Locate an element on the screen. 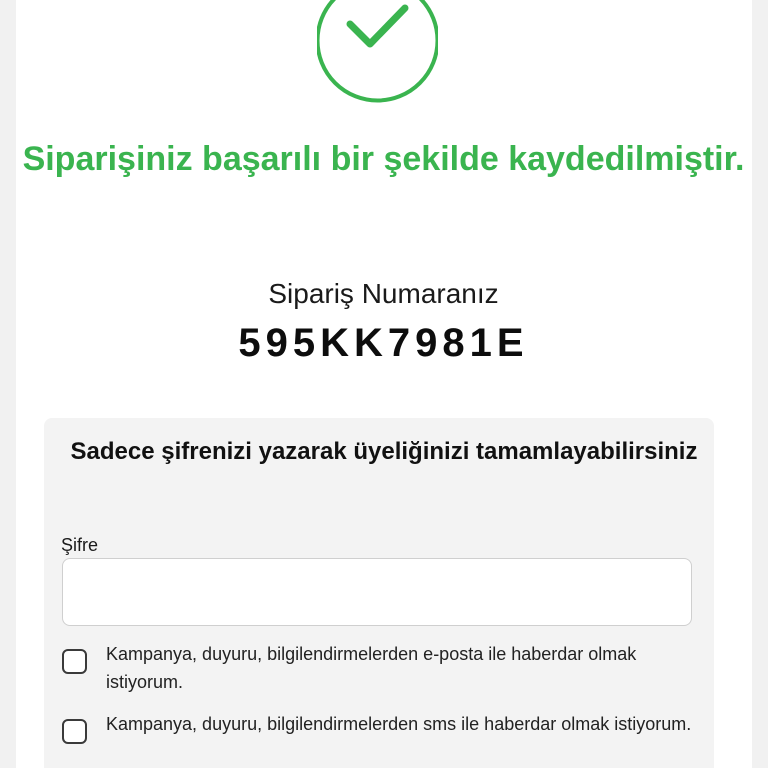 Image resolution: width=768 pixels, height=768 pixels. order-number-label: Sipariş Numaranız is located at coordinates (383, 293).